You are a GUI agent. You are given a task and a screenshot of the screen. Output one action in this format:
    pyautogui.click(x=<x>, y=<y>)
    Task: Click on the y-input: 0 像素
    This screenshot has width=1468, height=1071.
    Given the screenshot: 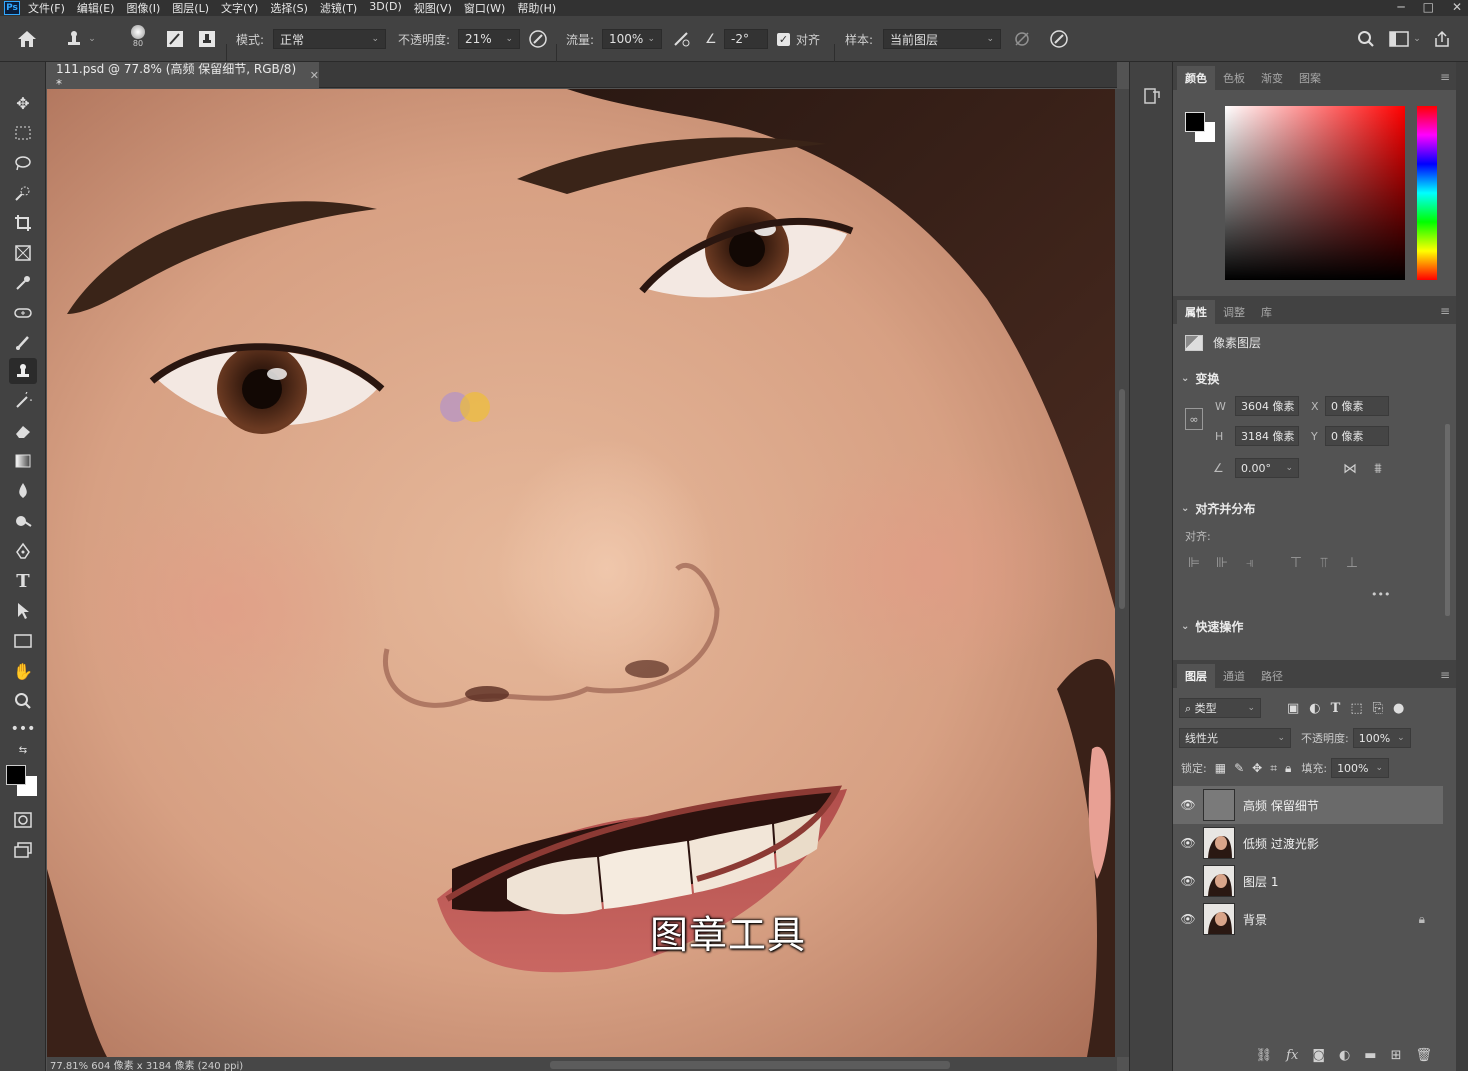 What is the action you would take?
    pyautogui.click(x=1357, y=436)
    